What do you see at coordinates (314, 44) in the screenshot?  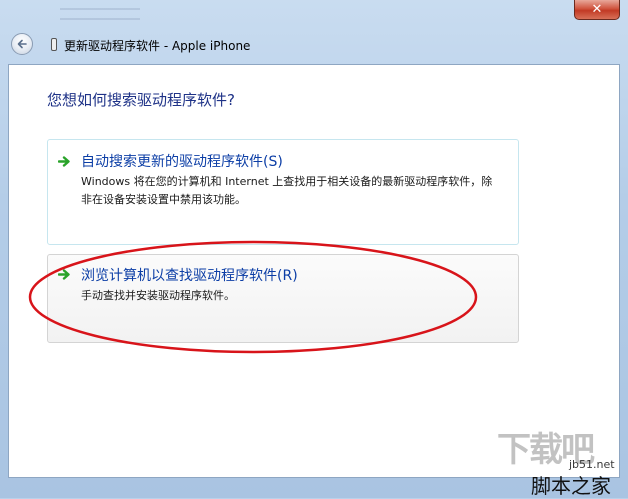 I see `navigation-bar: 更新驱动程序软件 - Apple iPhone` at bounding box center [314, 44].